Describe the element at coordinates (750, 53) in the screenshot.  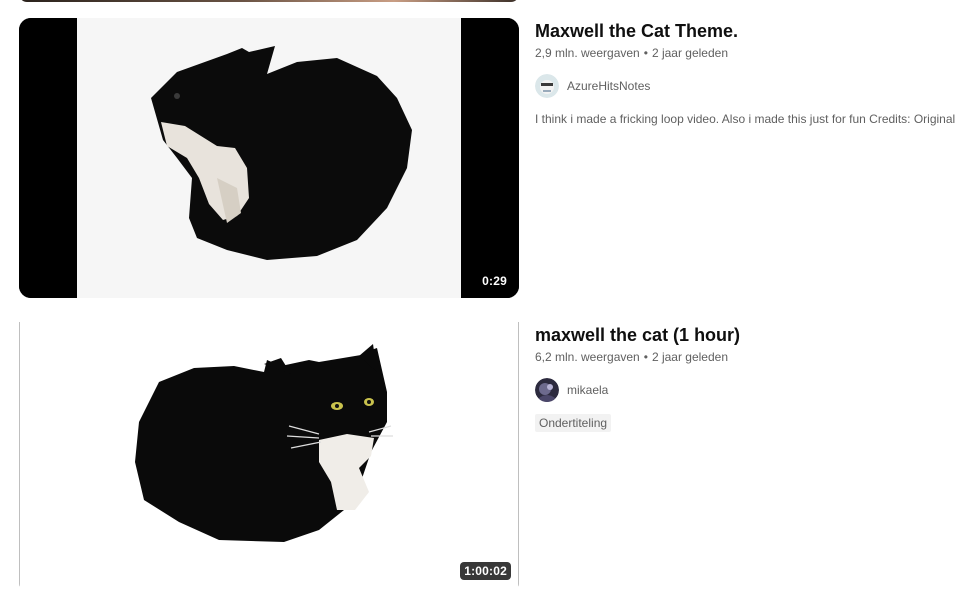
I see `video-stats: 2,9 mln. weergaven • 2 jaar geleden` at that location.